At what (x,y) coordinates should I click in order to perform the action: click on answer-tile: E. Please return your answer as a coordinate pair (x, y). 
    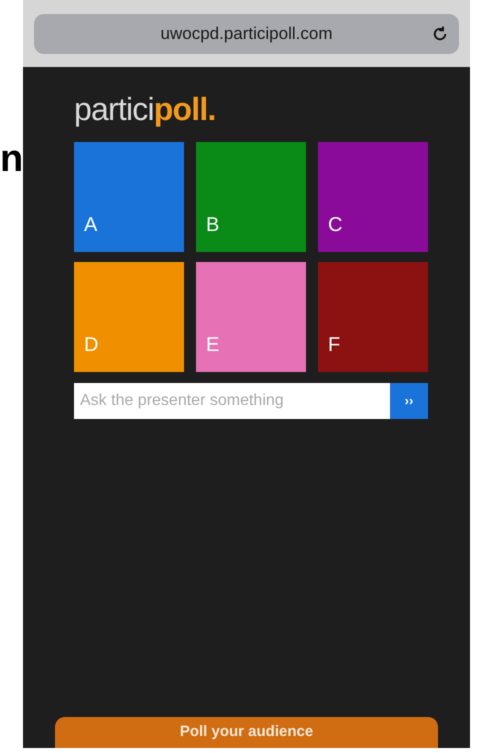
    Looking at the image, I should click on (251, 317).